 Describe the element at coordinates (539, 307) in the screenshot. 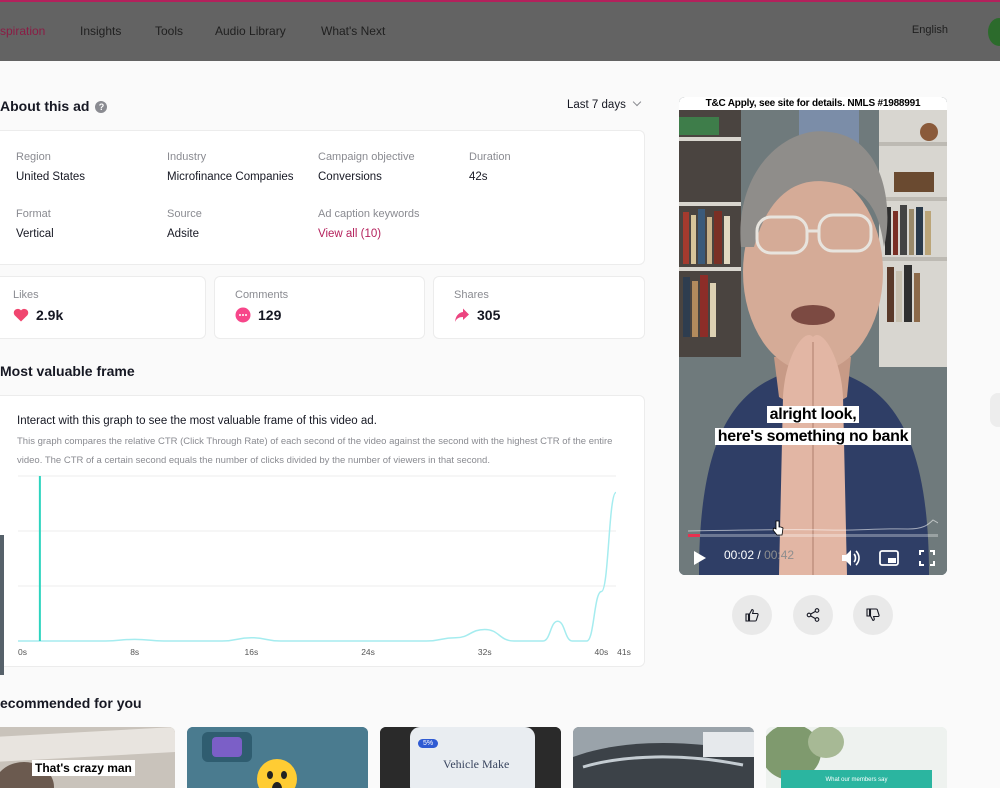

I see `shares-card: Shares 305` at that location.